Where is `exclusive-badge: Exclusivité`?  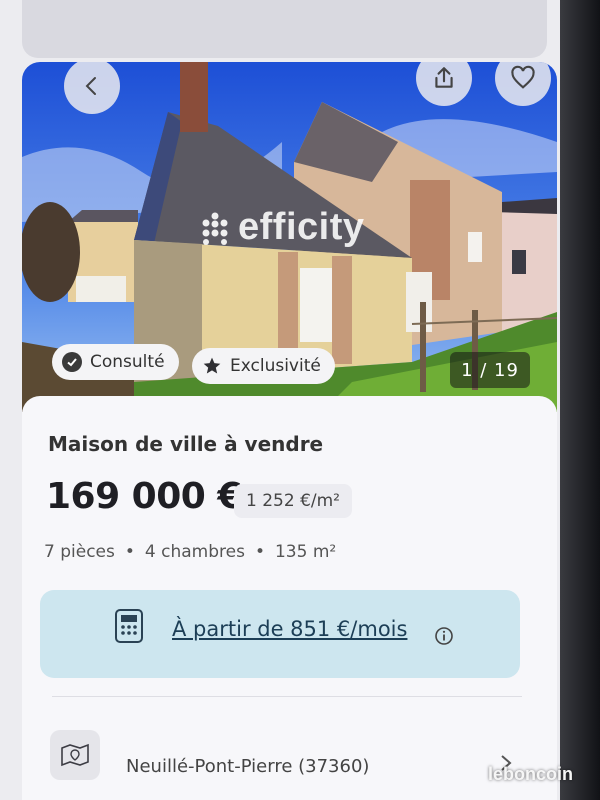 exclusive-badge: Exclusivité is located at coordinates (263, 366).